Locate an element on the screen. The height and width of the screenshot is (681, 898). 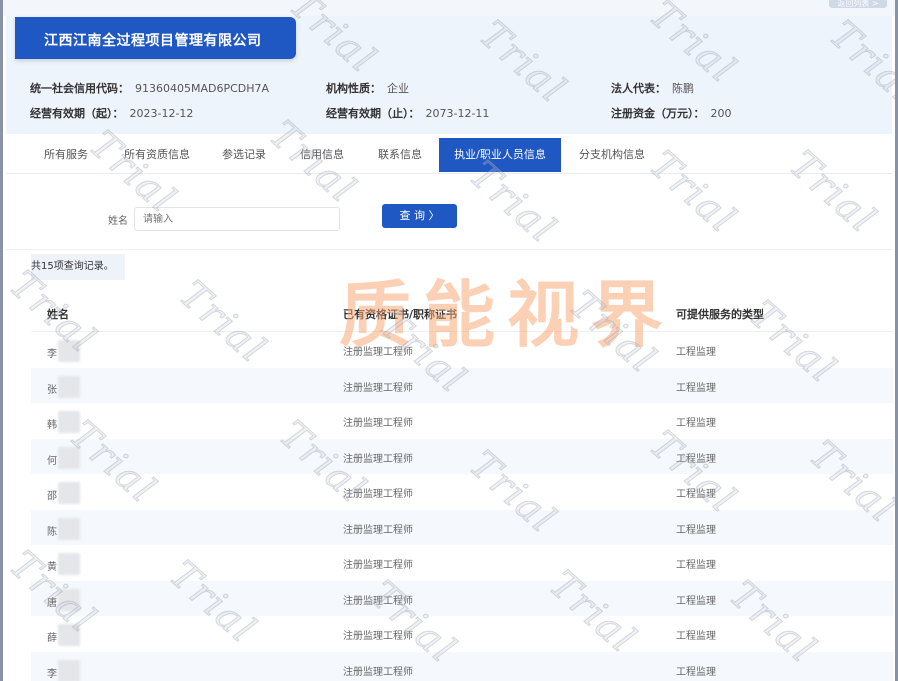
name-search-input is located at coordinates (237, 219).